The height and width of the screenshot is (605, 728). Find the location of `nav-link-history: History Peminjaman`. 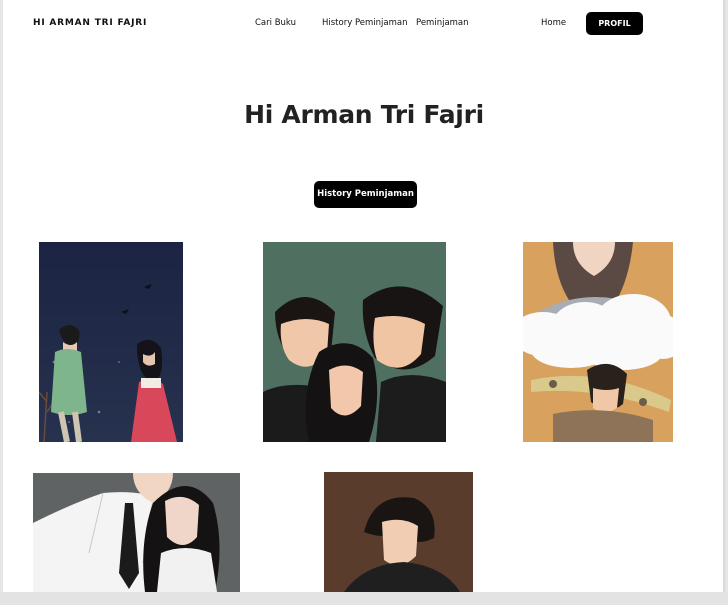

nav-link-history: History Peminjaman is located at coordinates (364, 23).